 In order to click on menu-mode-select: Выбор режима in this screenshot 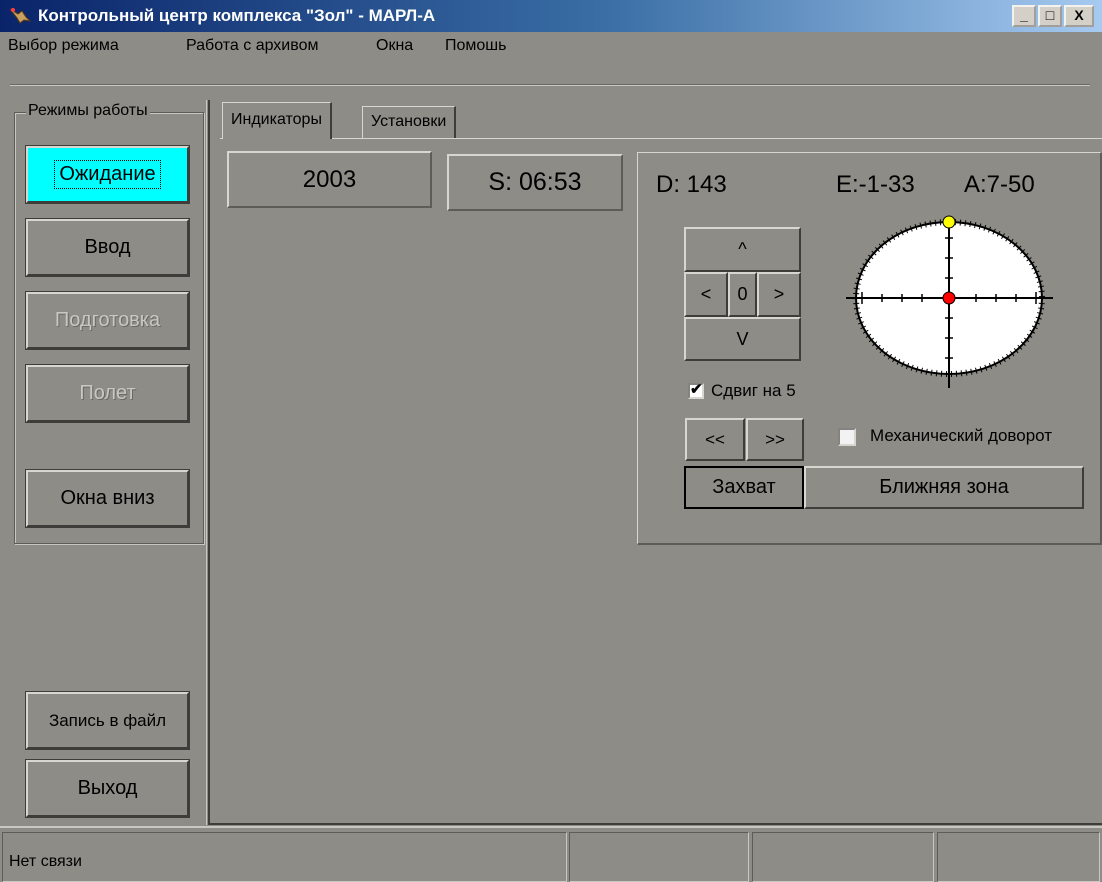, I will do `click(63, 46)`.